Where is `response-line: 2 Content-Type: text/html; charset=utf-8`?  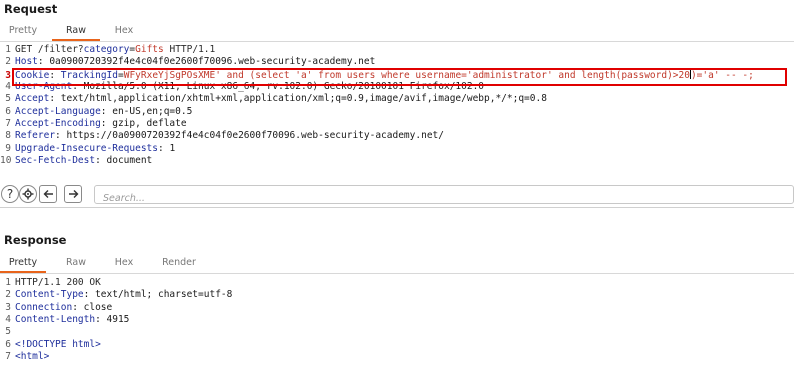 response-line: 2 Content-Type: text/html; charset=utf-8 is located at coordinates (397, 295).